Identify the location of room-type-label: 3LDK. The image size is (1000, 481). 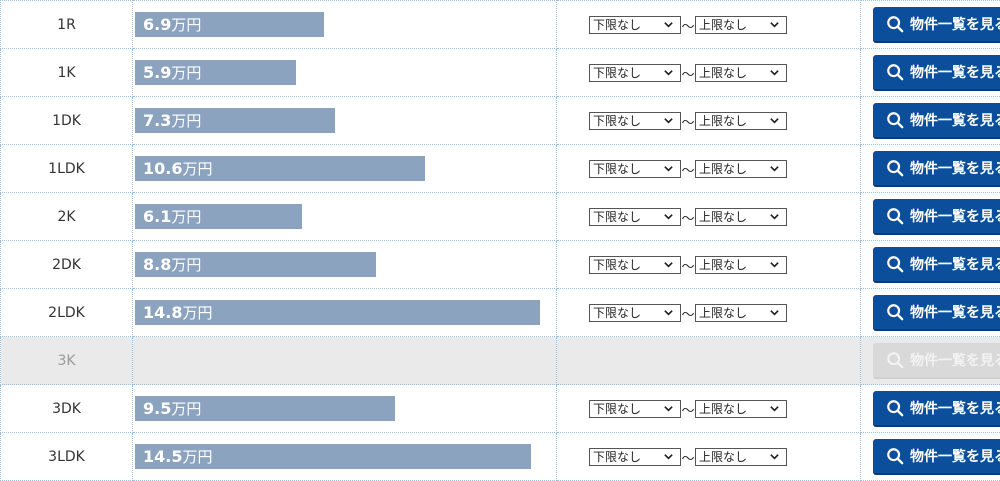
(67, 457).